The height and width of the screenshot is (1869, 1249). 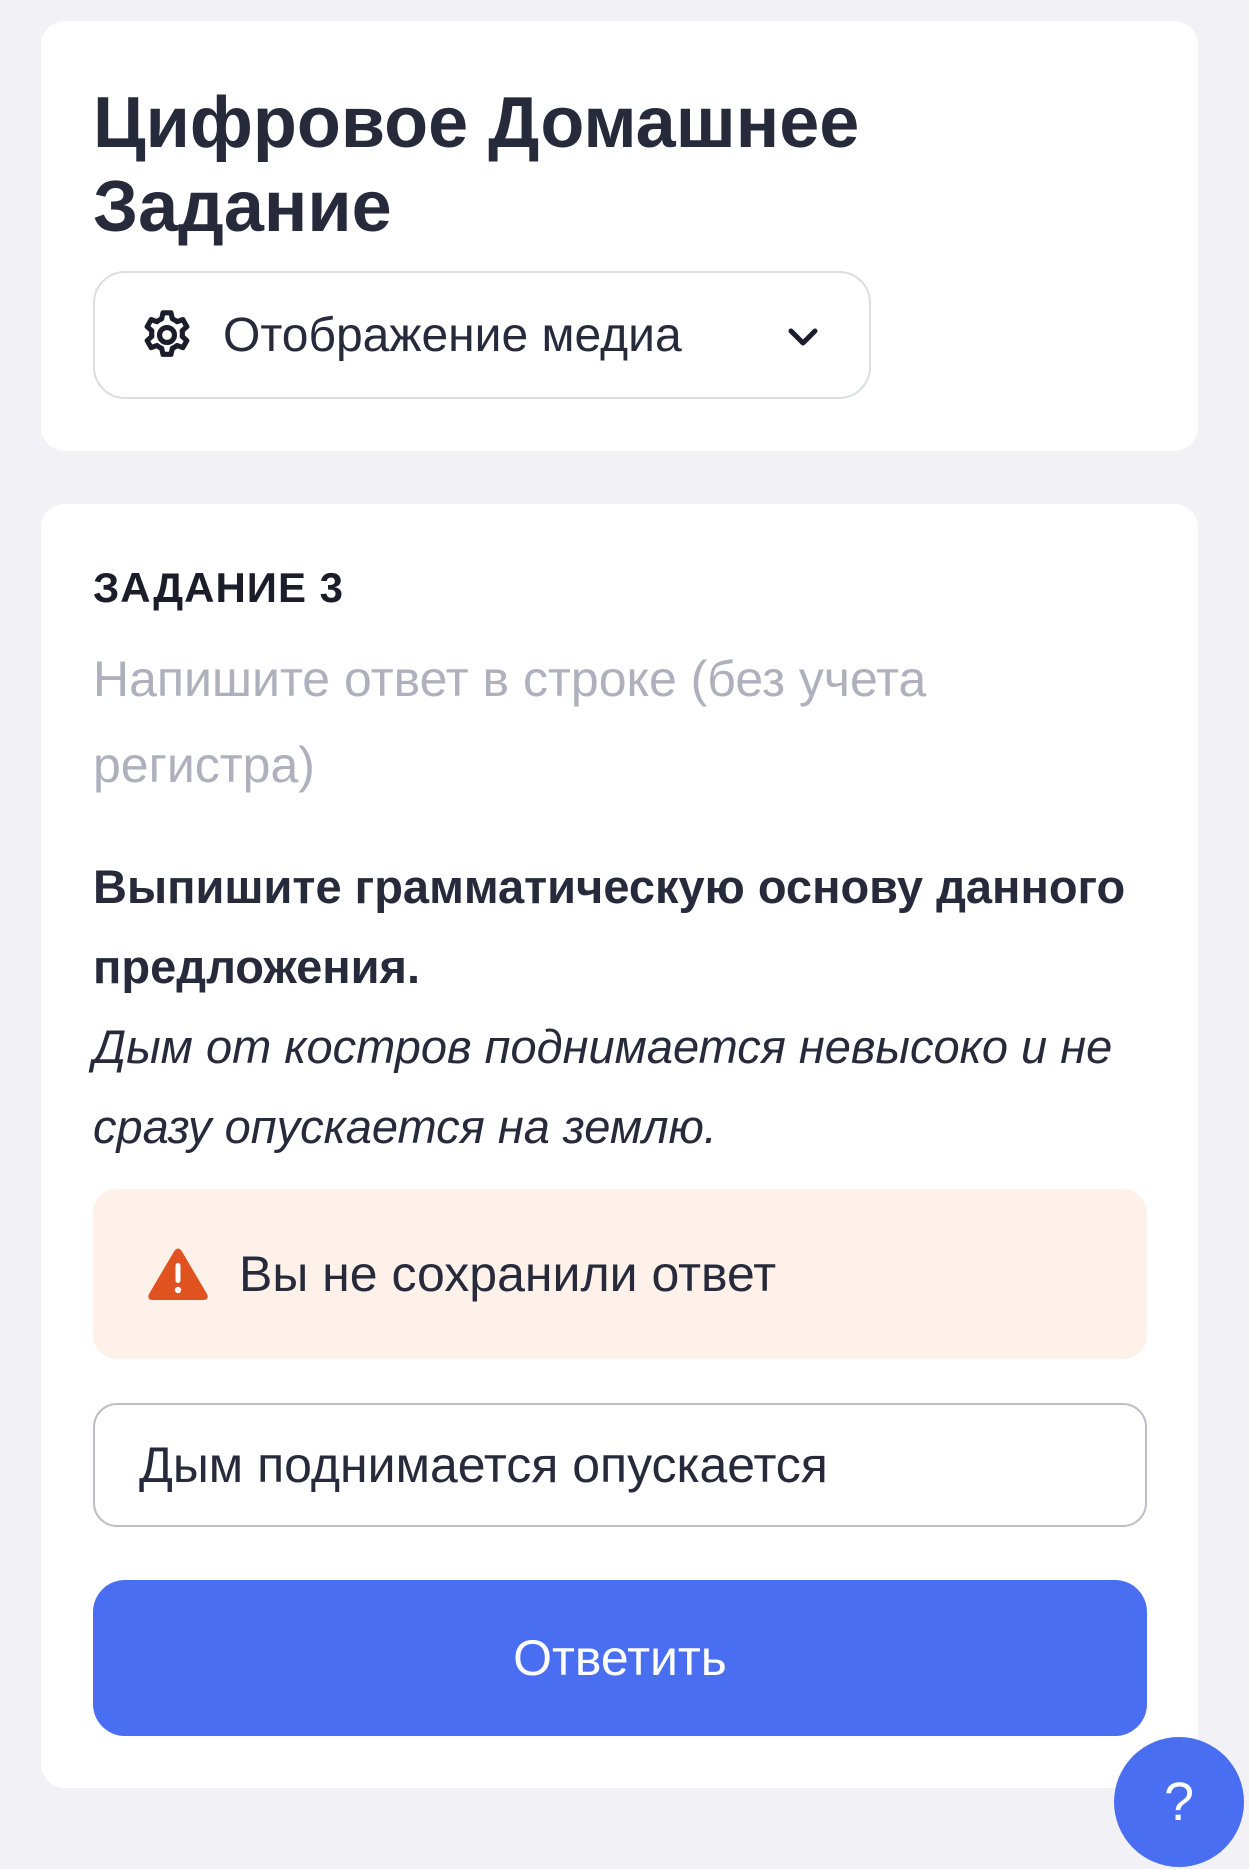 I want to click on media-display-dropdown: Отображение медиа, so click(x=482, y=335).